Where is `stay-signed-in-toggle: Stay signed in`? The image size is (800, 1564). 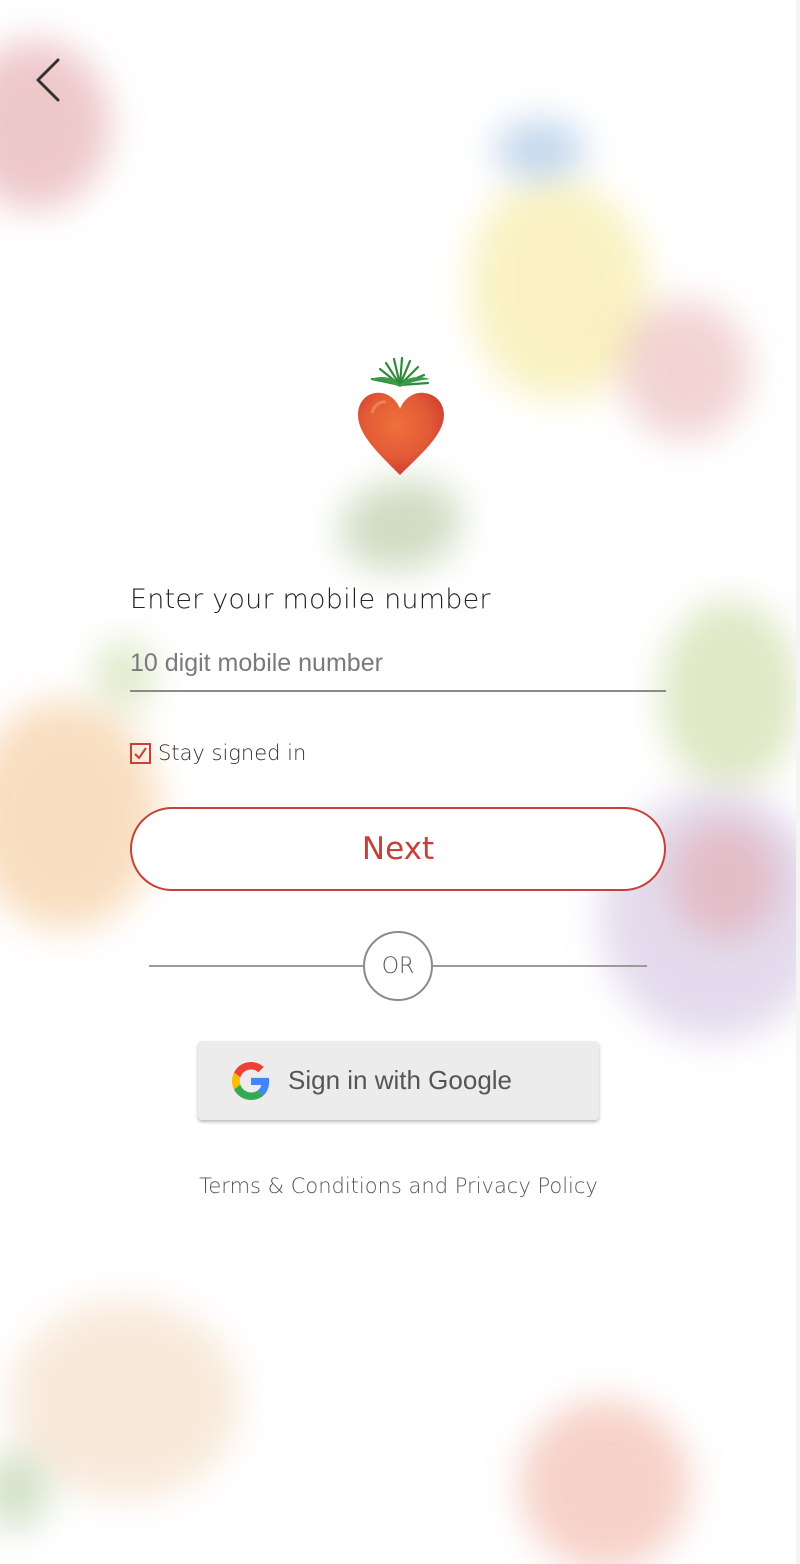 stay-signed-in-toggle: Stay signed in is located at coordinates (218, 753).